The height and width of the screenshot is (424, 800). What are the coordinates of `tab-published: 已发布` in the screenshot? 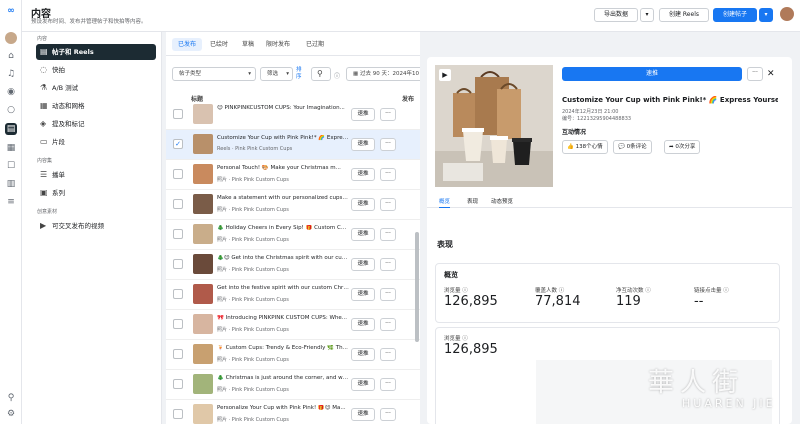 It's located at (187, 44).